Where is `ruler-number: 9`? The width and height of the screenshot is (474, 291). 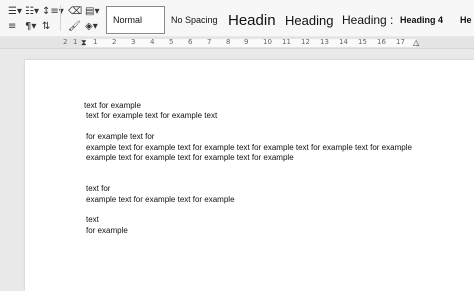 ruler-number: 9 is located at coordinates (246, 42).